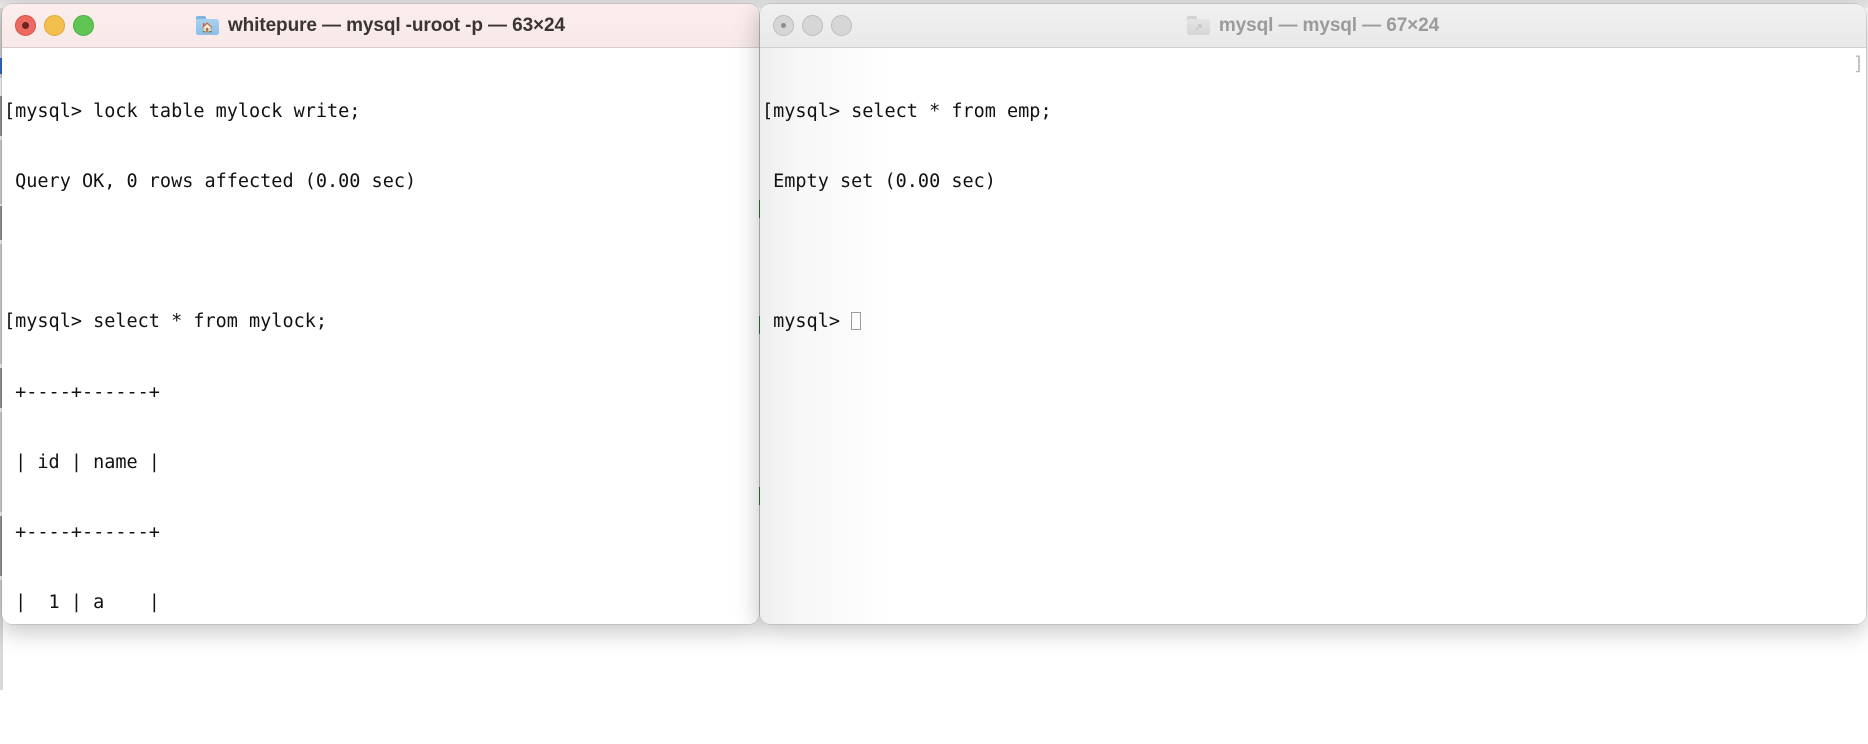 Image resolution: width=1868 pixels, height=744 pixels. Describe the element at coordinates (82, 462) in the screenshot. I see `terminal-line: | id | name |` at that location.